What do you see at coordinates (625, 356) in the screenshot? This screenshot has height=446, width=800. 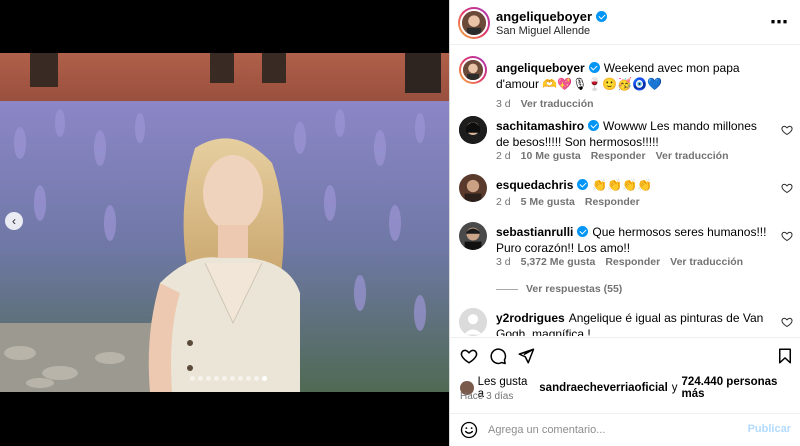 I see `post-actions` at bounding box center [625, 356].